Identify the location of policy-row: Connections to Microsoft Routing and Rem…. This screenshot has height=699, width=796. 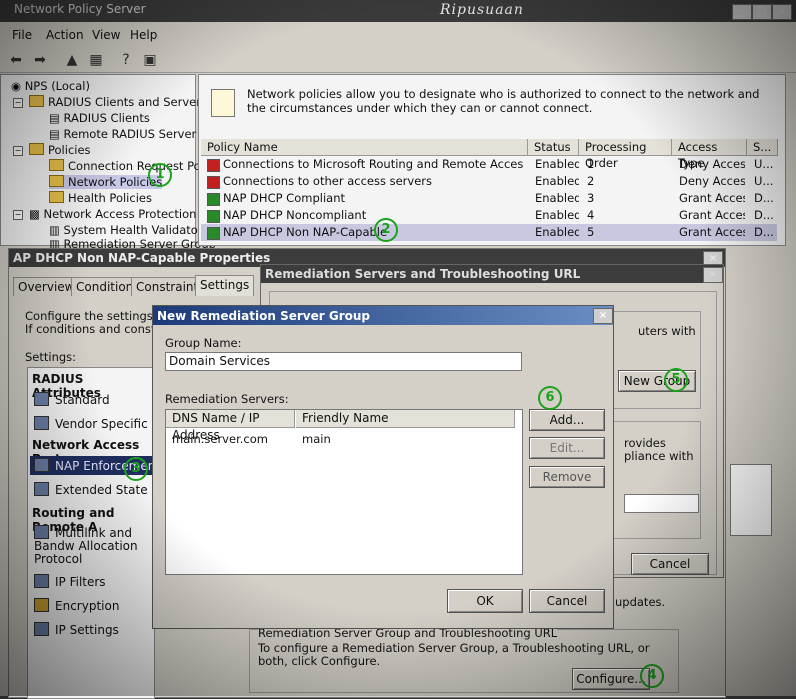
(489, 164).